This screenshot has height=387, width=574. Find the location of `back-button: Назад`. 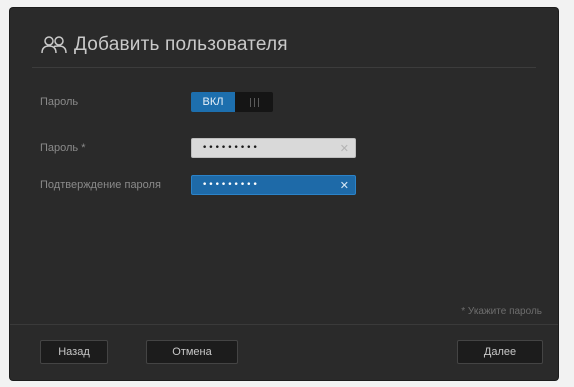

back-button: Назад is located at coordinates (74, 352).